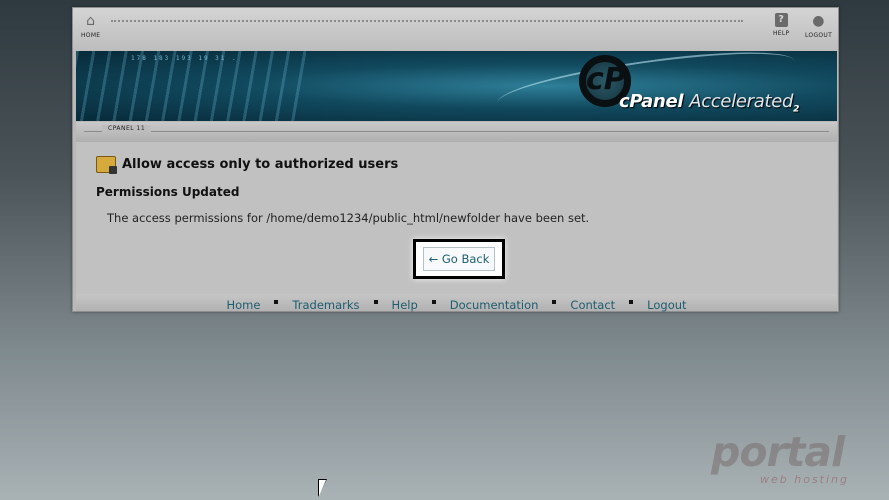 The height and width of the screenshot is (500, 889). I want to click on portal-watermark-subtext: web hosting, so click(804, 479).